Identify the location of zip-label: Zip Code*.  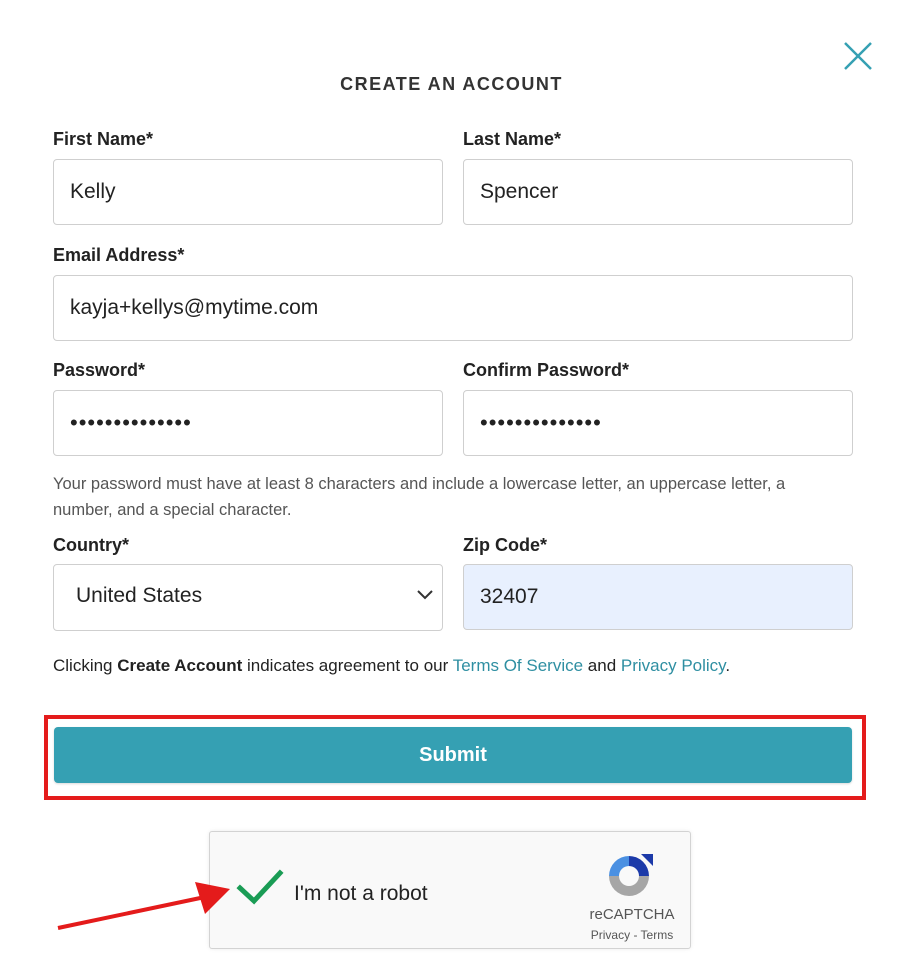
(505, 545).